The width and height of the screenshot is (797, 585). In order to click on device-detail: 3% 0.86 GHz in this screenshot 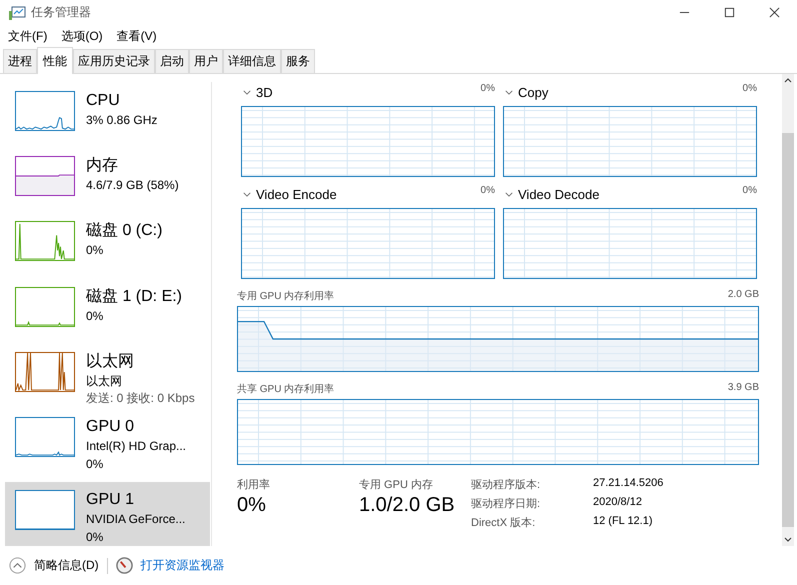, I will do `click(122, 120)`.